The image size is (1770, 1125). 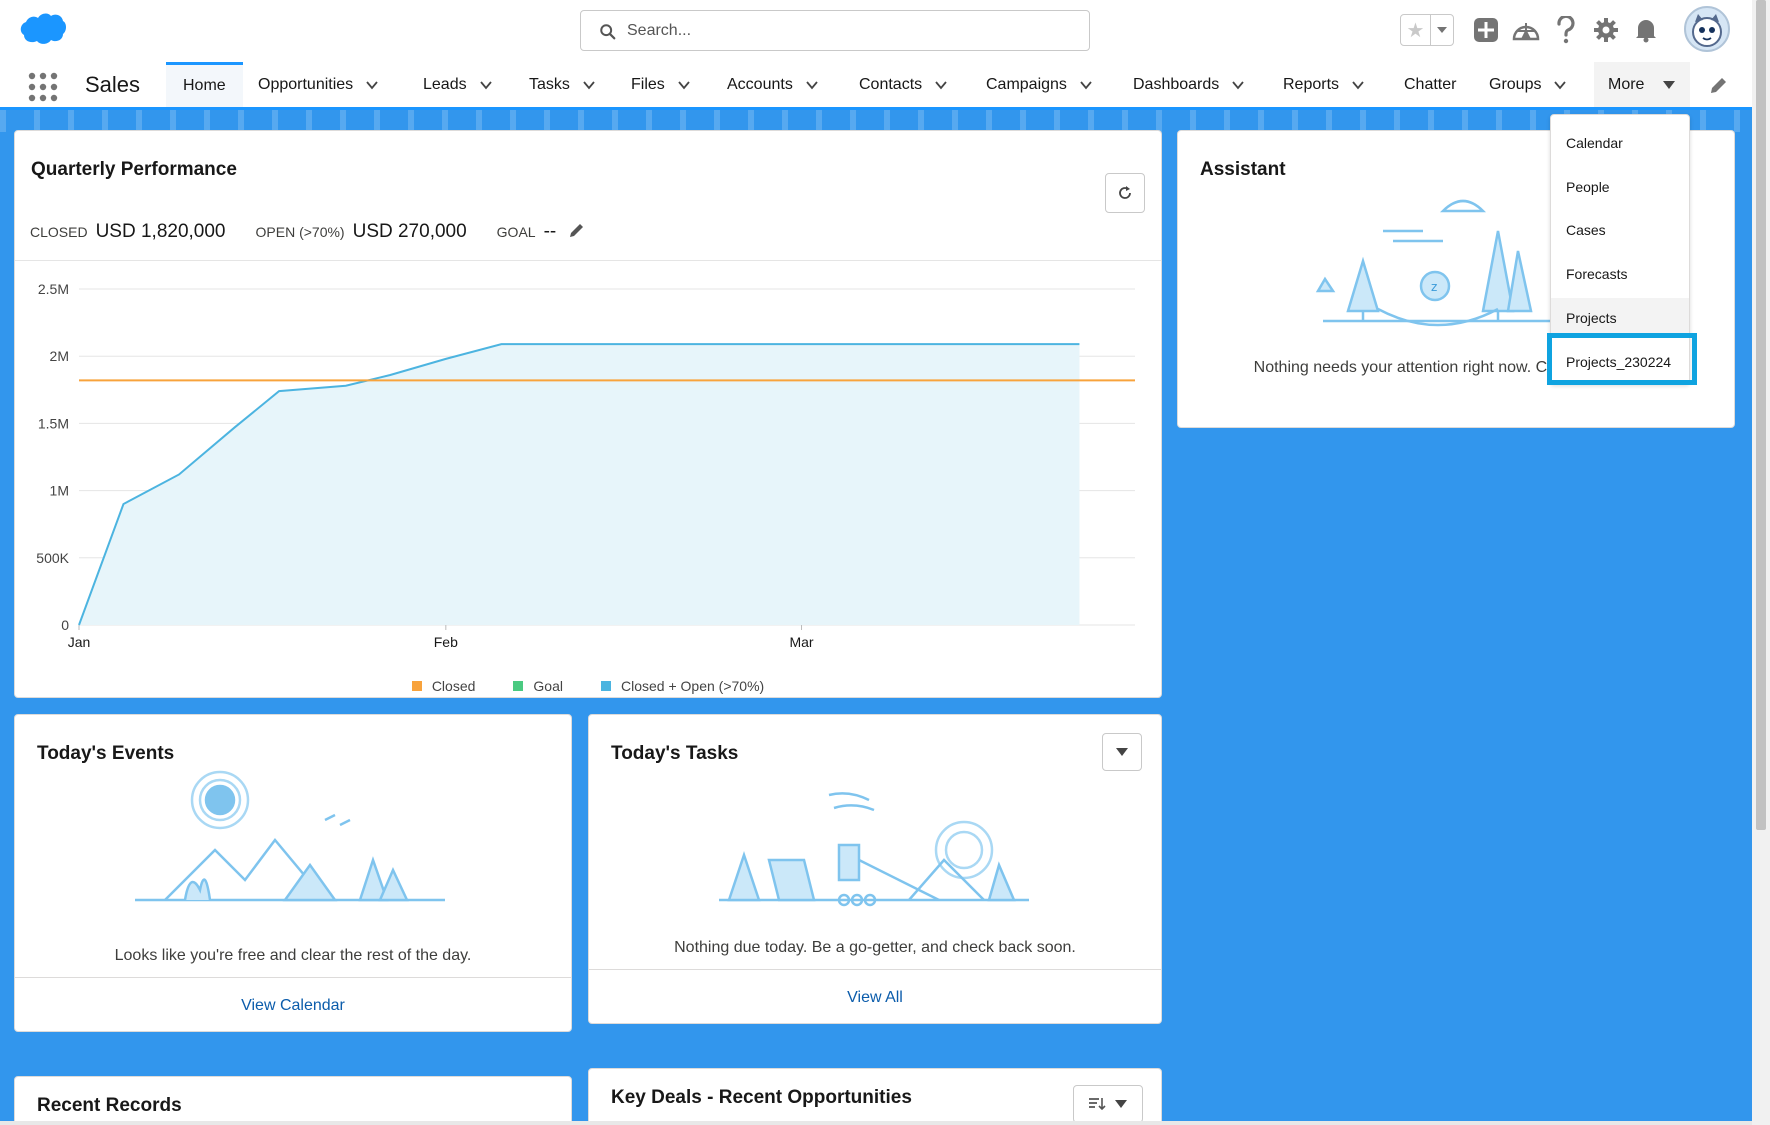 I want to click on nav-tab-opportunities: Opportunities, so click(x=318, y=84).